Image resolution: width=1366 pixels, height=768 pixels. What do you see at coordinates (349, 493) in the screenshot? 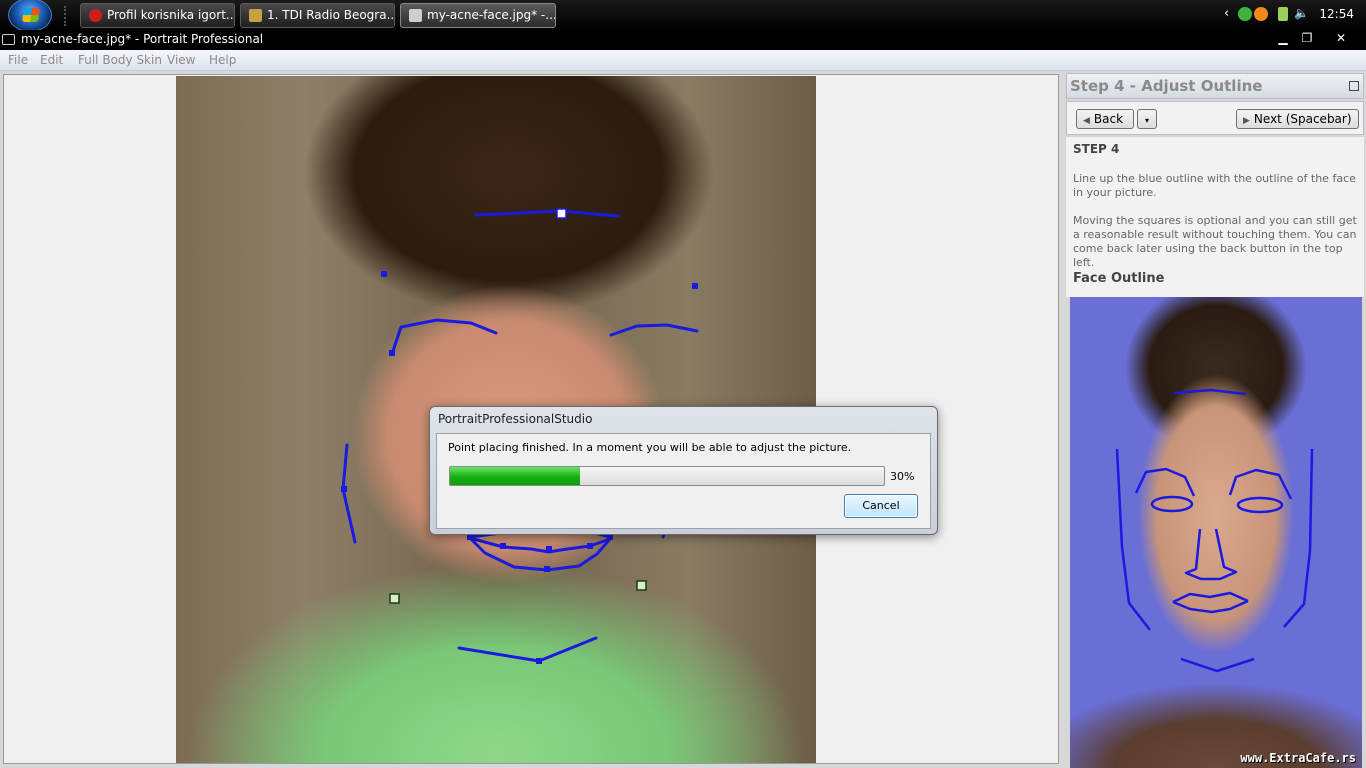
I see `left-jaw` at bounding box center [349, 493].